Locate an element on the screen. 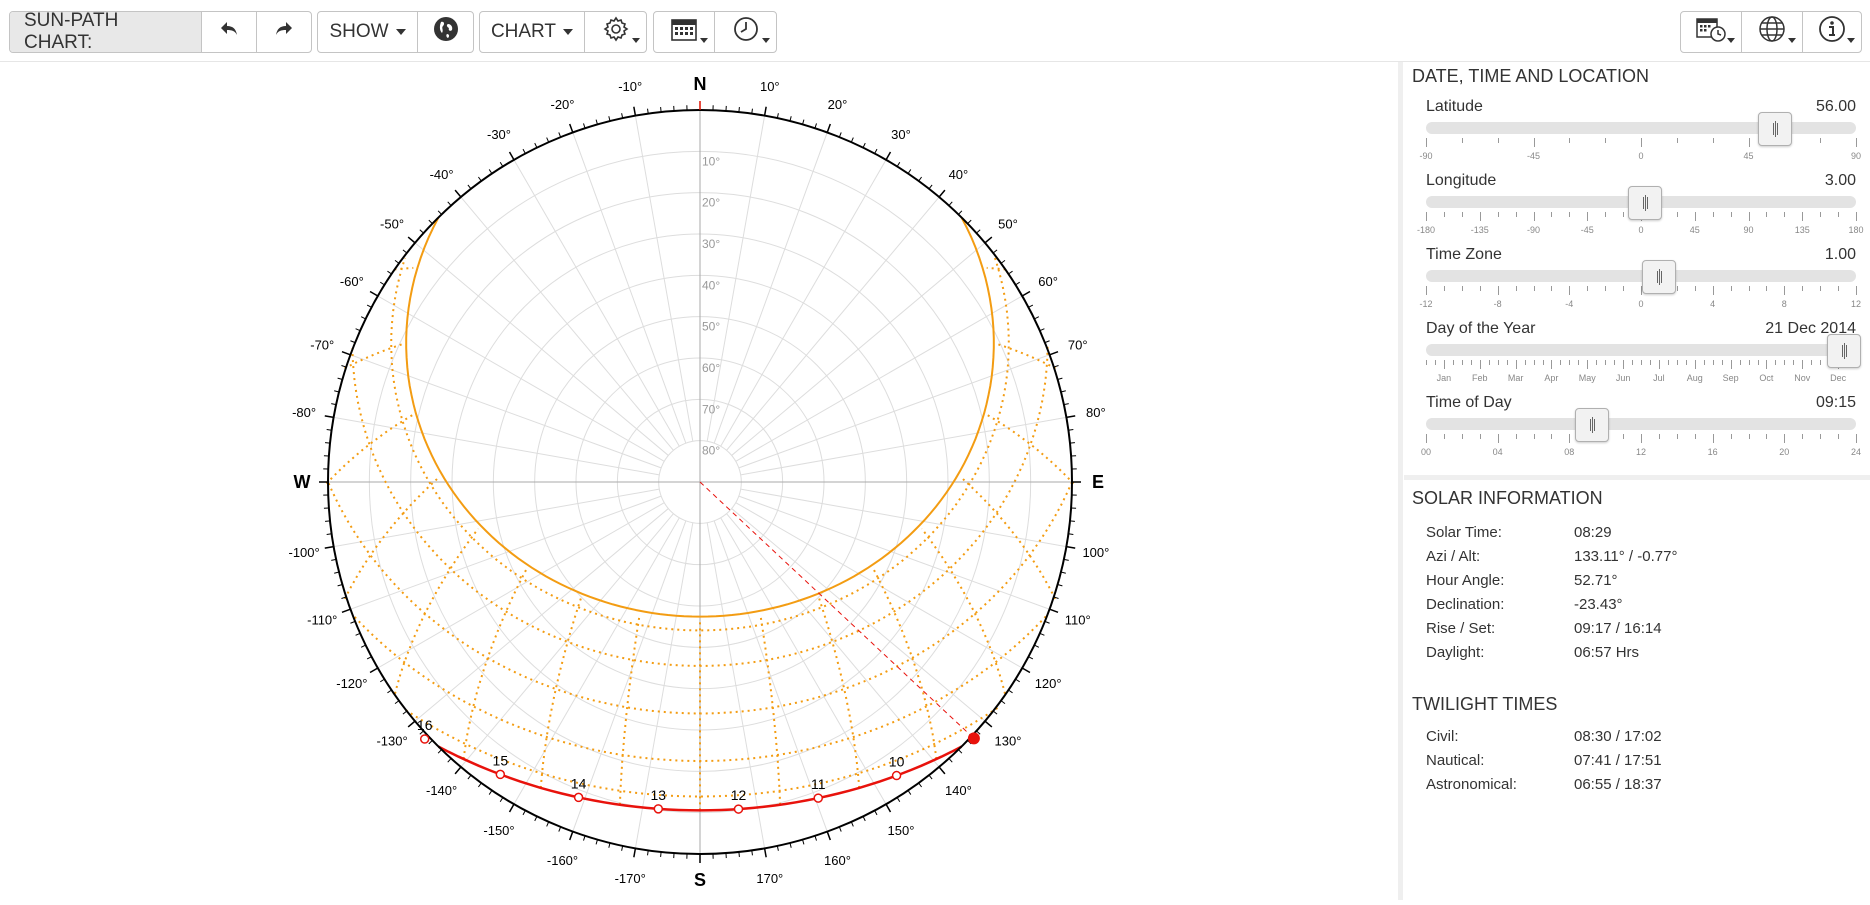 The width and height of the screenshot is (1870, 905). location-dropdown is located at coordinates (1772, 32).